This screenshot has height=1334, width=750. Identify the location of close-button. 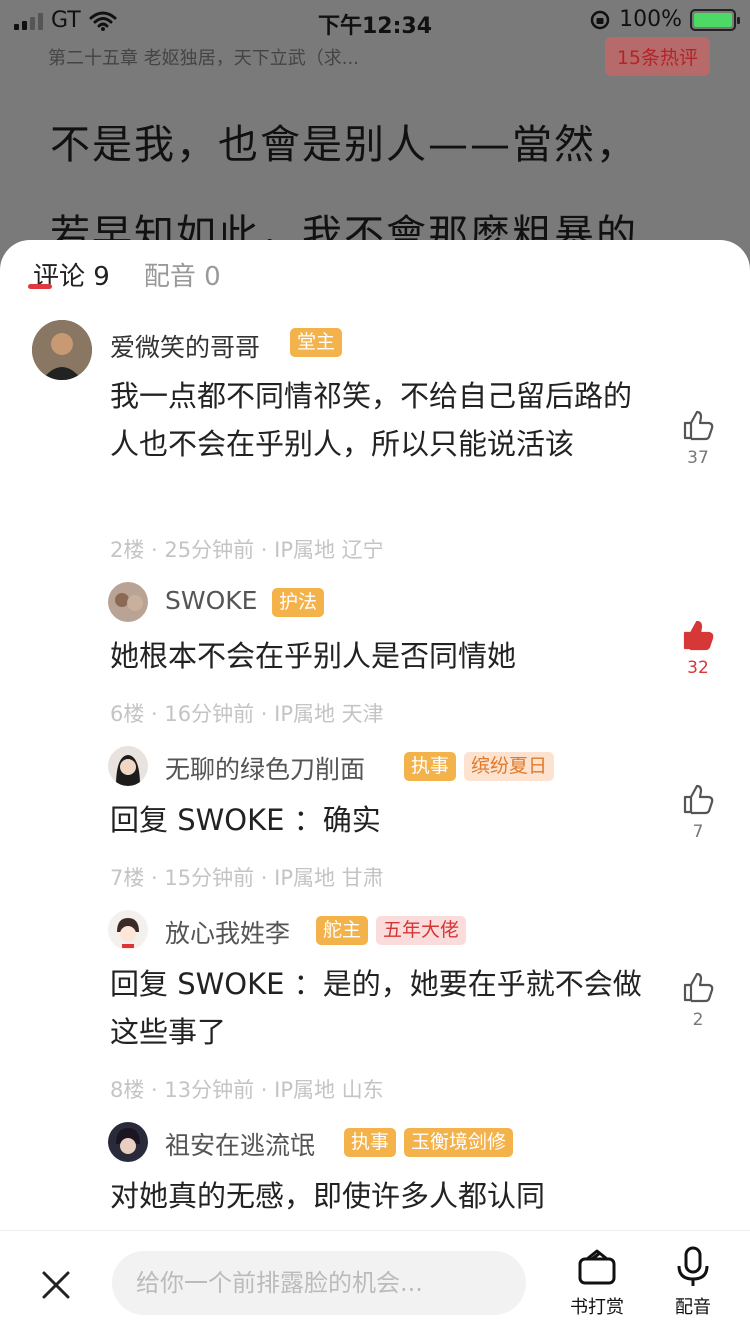
(56, 1285).